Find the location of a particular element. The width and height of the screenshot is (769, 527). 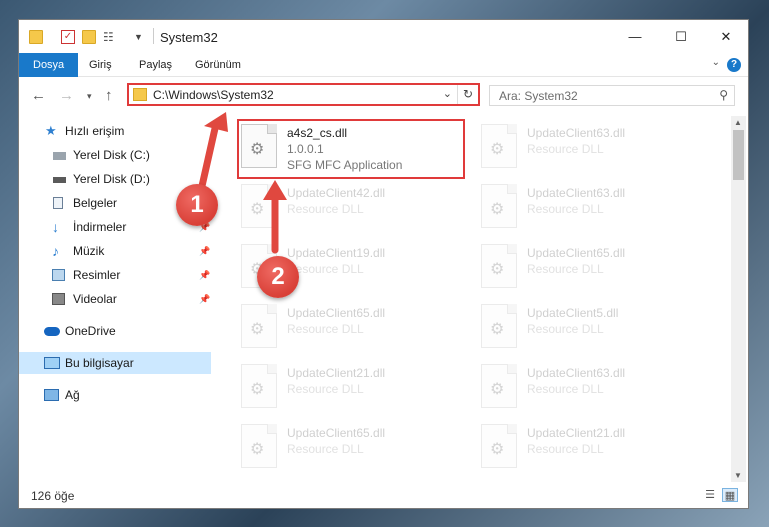

file-name: UpdateClient19.dll is located at coordinates (336, 253).